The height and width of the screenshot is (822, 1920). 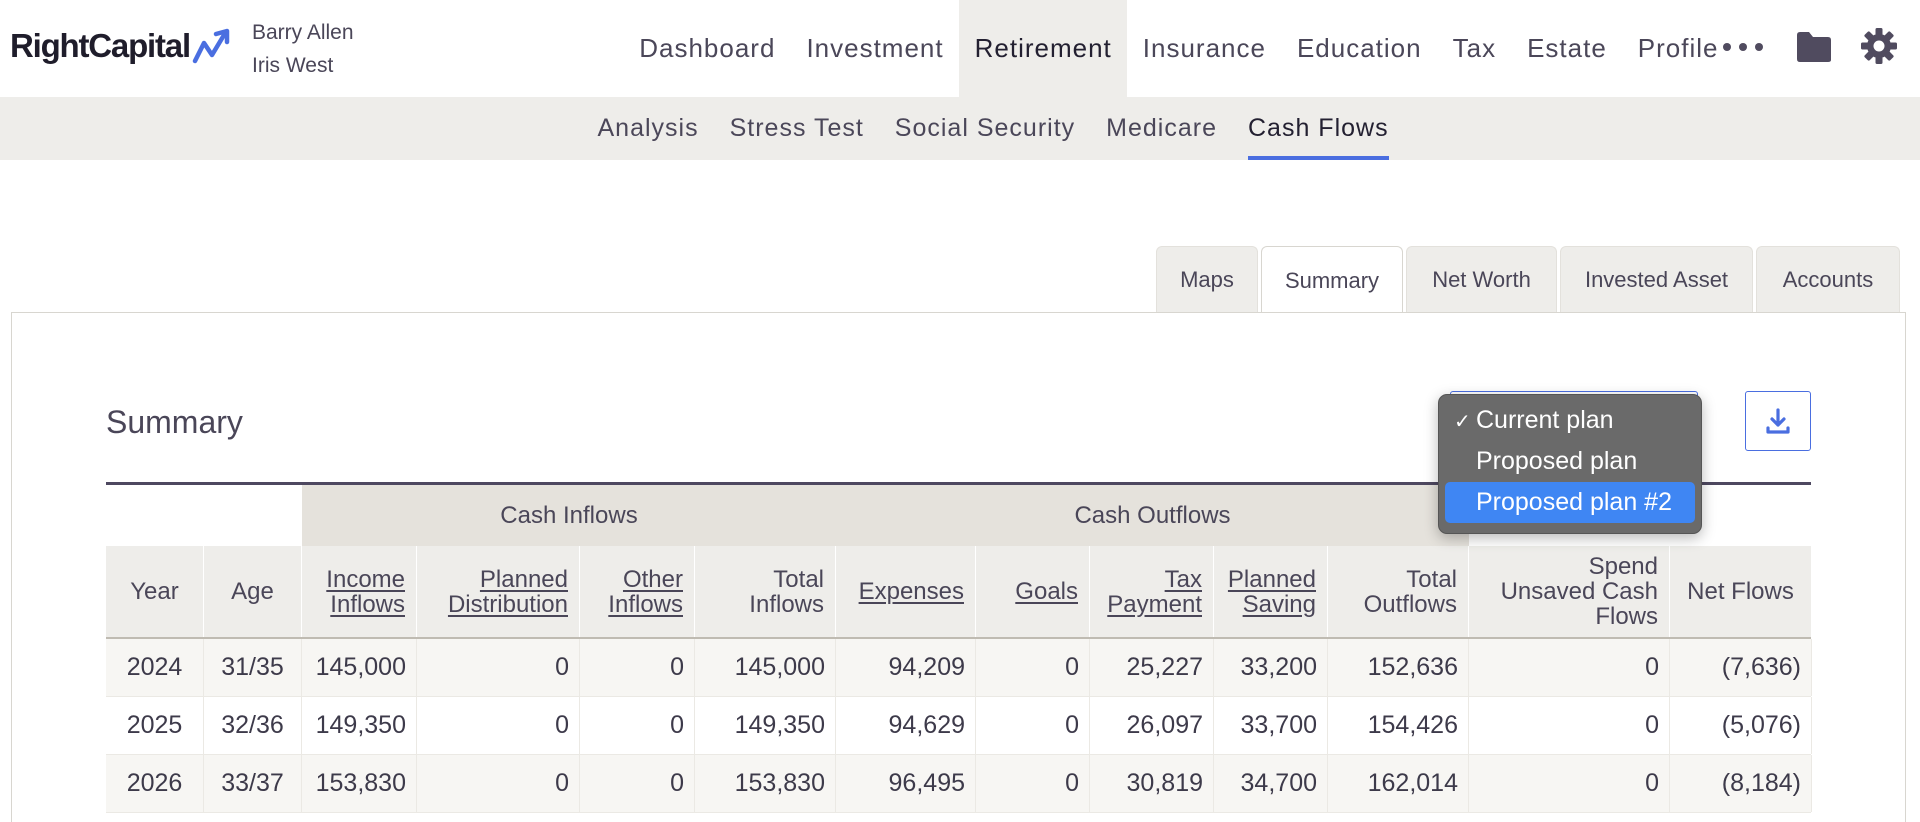 What do you see at coordinates (1778, 421) in the screenshot?
I see `download-button` at bounding box center [1778, 421].